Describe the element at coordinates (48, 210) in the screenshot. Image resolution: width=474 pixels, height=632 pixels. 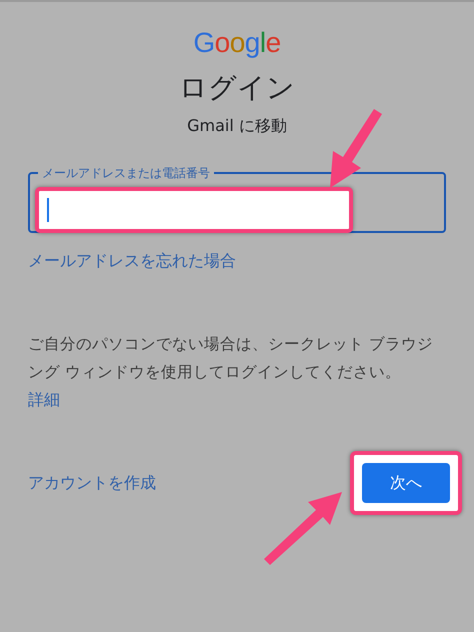
I see `text-cursor` at that location.